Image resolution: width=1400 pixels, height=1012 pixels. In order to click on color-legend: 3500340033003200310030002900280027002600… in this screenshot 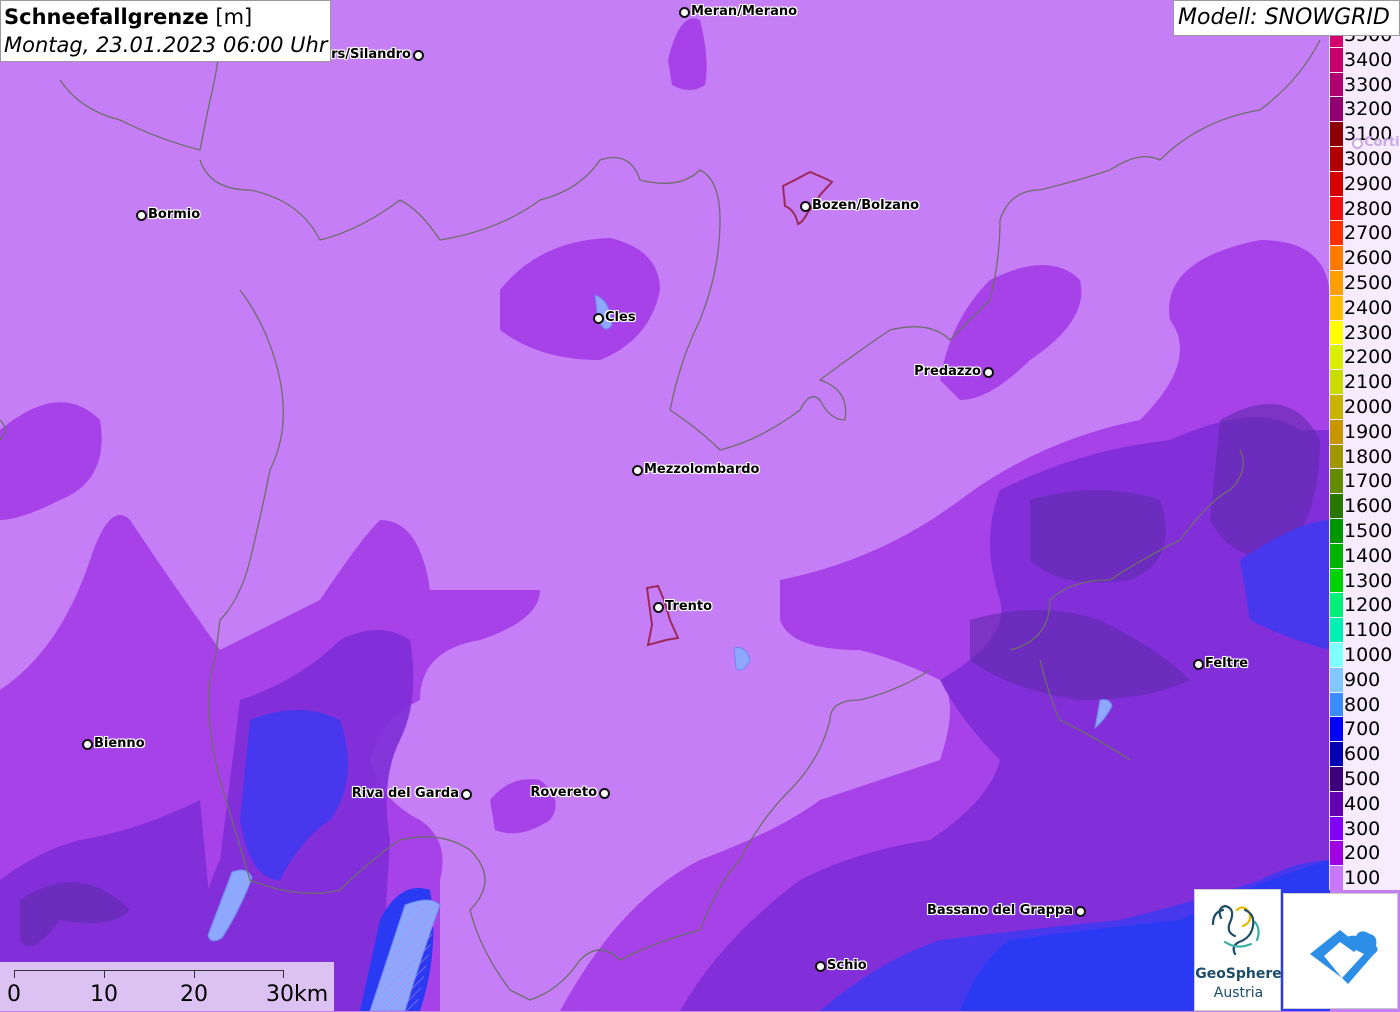, I will do `click(1364, 463)`.